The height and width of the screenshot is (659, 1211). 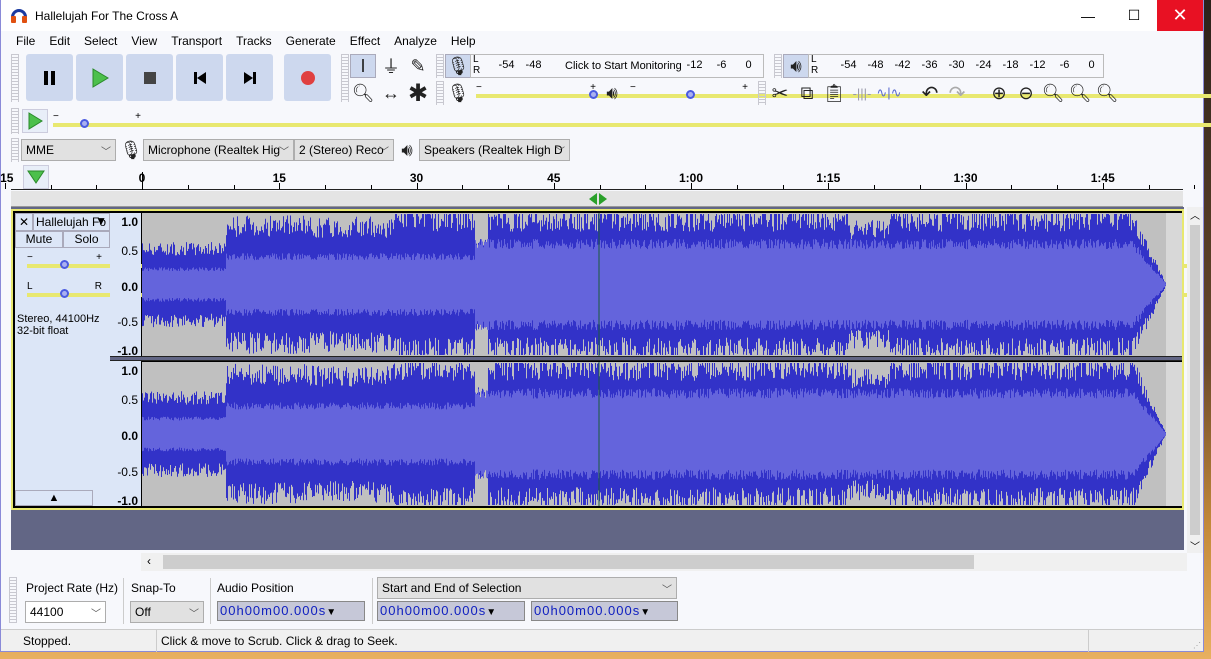 I want to click on vertical-scroll-thumb, so click(x=1195, y=380).